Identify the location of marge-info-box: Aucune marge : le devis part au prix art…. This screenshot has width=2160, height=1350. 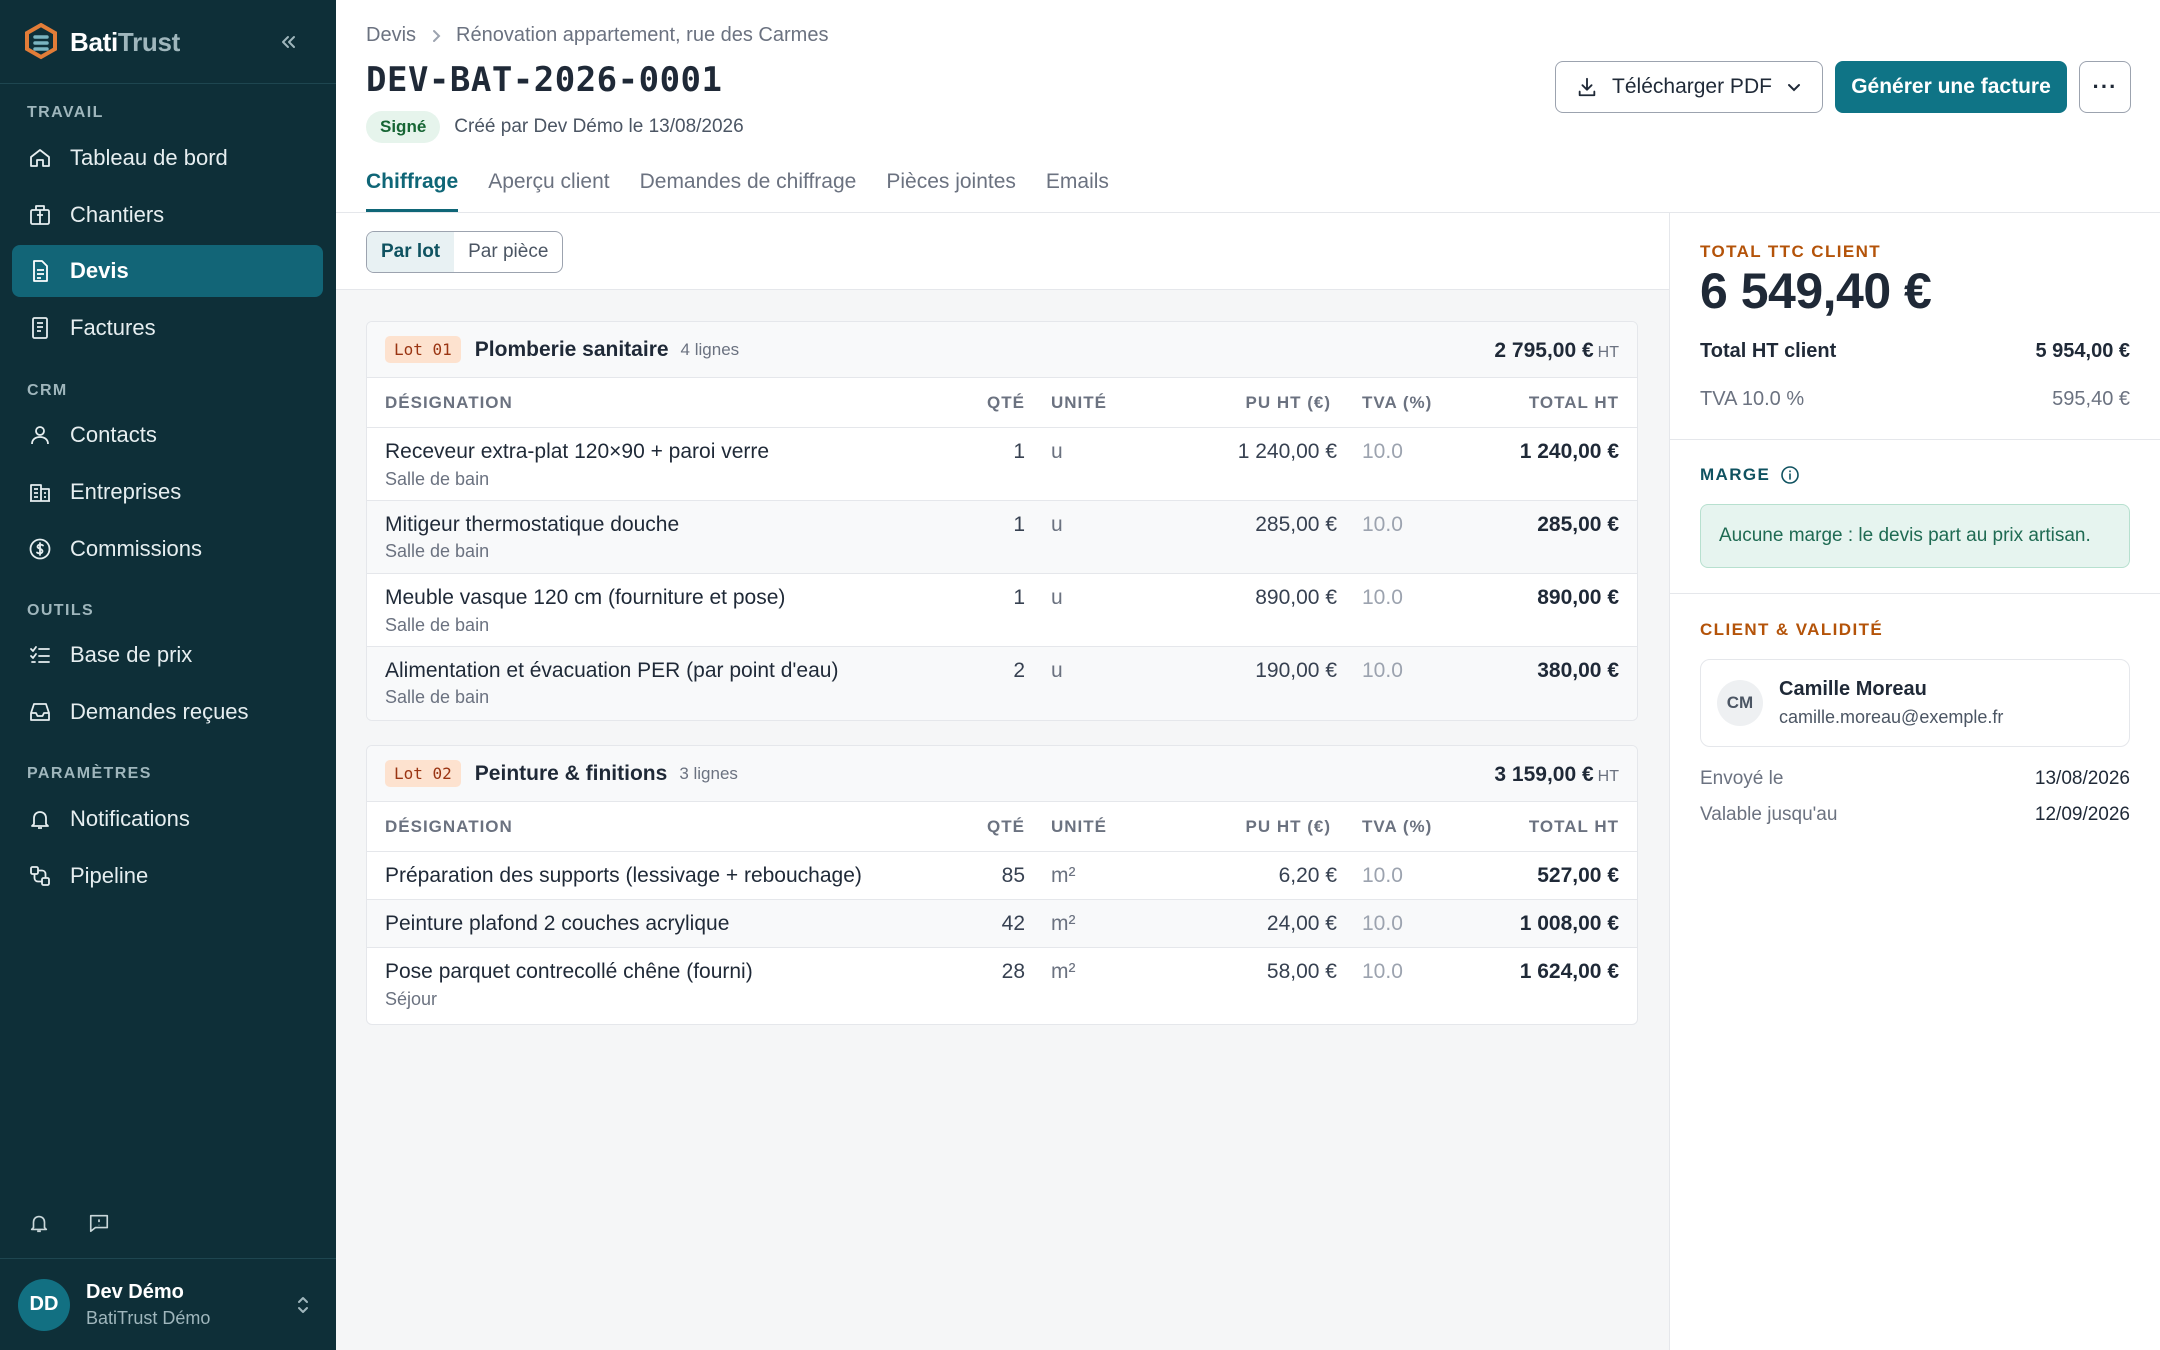
(1915, 536).